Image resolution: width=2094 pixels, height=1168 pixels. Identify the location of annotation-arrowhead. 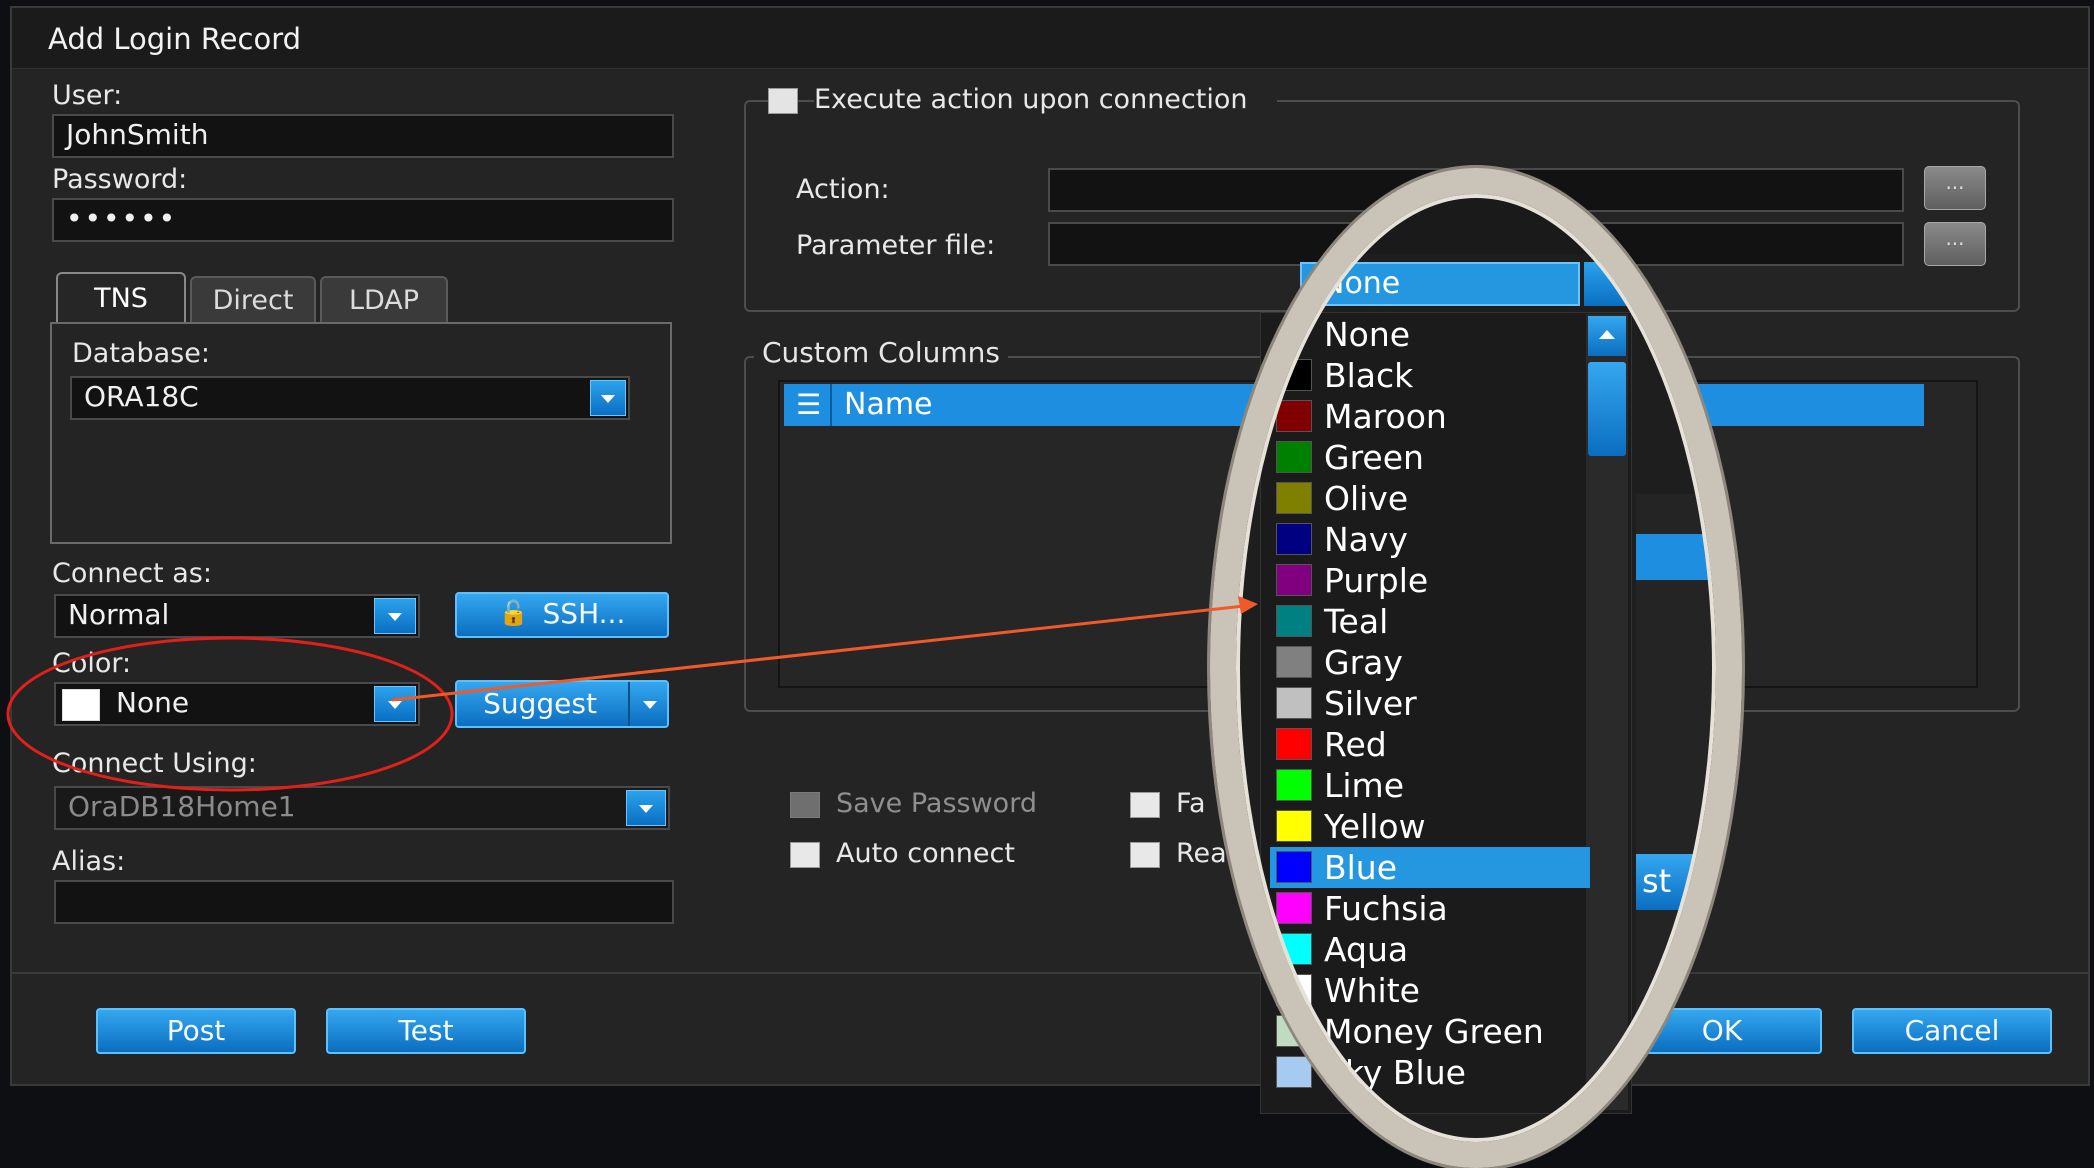
(1248, 605).